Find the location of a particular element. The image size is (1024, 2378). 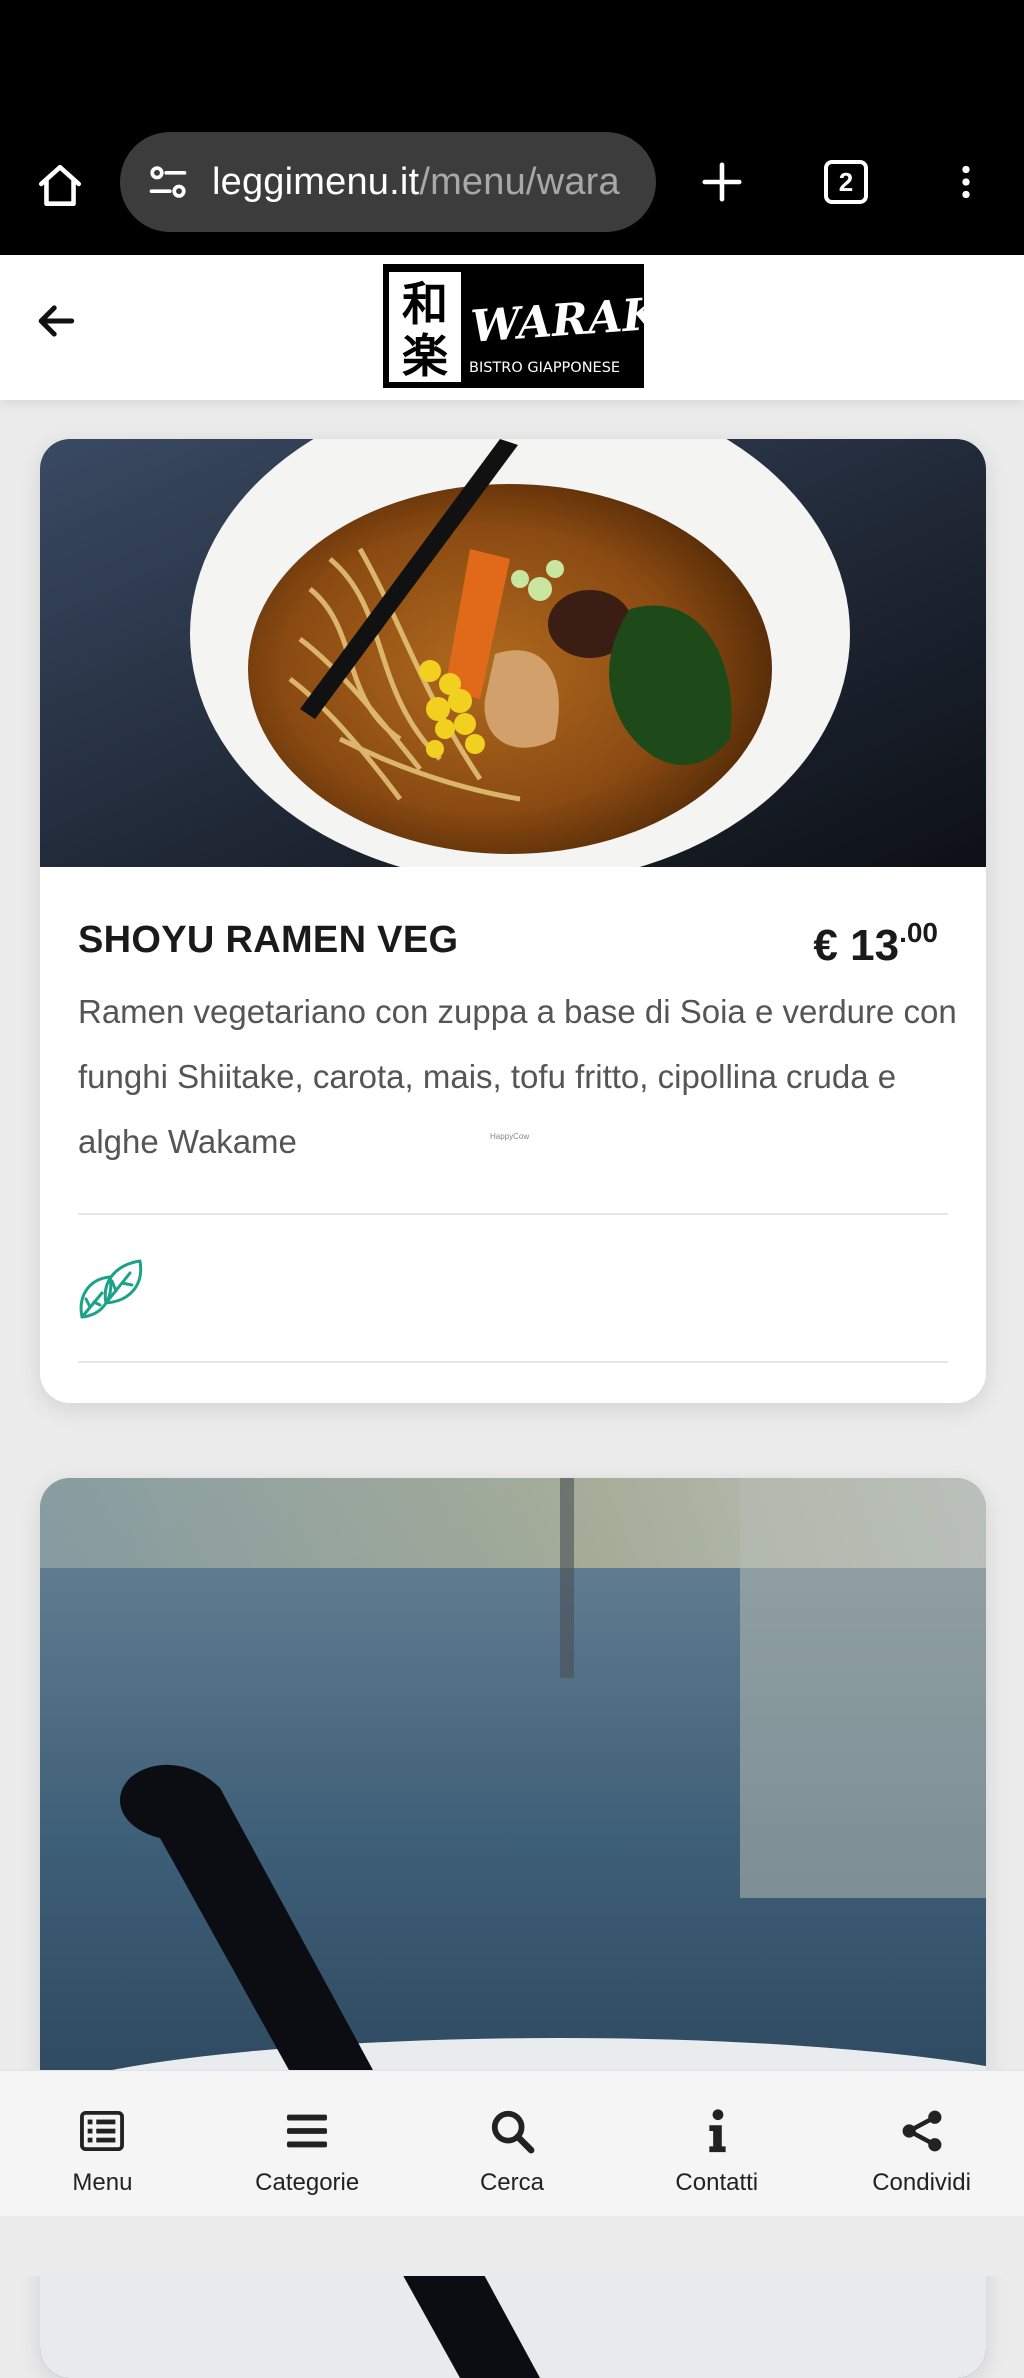

url-path: /menu/wara is located at coordinates (519, 181).